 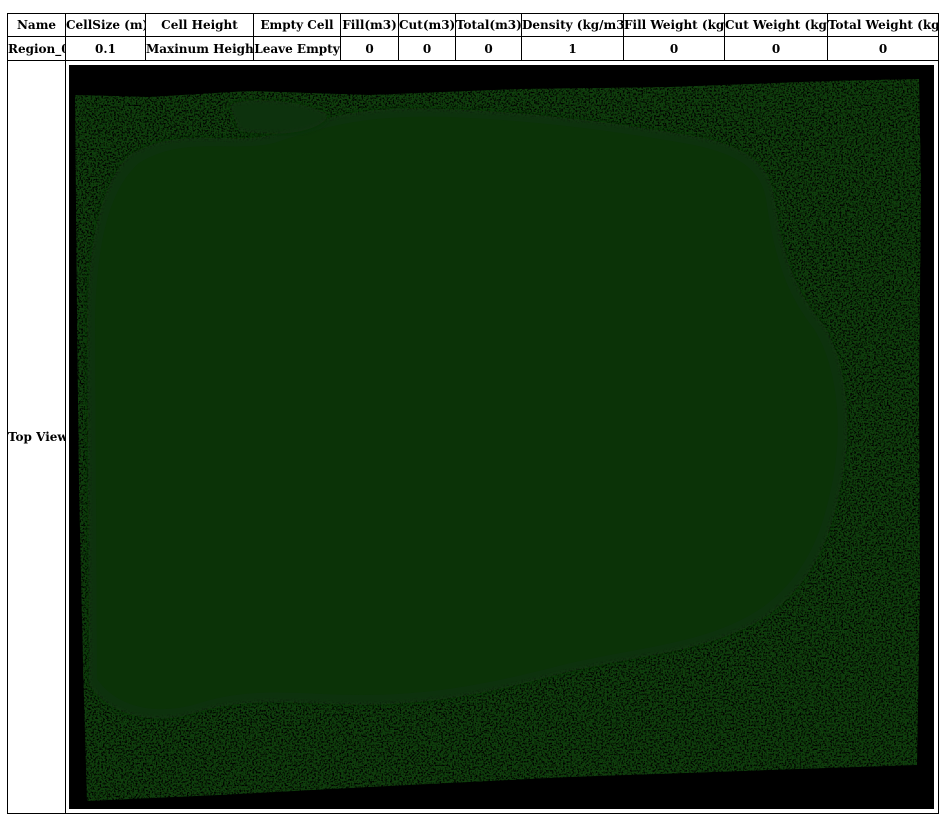 I want to click on cell-fill: 0, so click(x=370, y=49).